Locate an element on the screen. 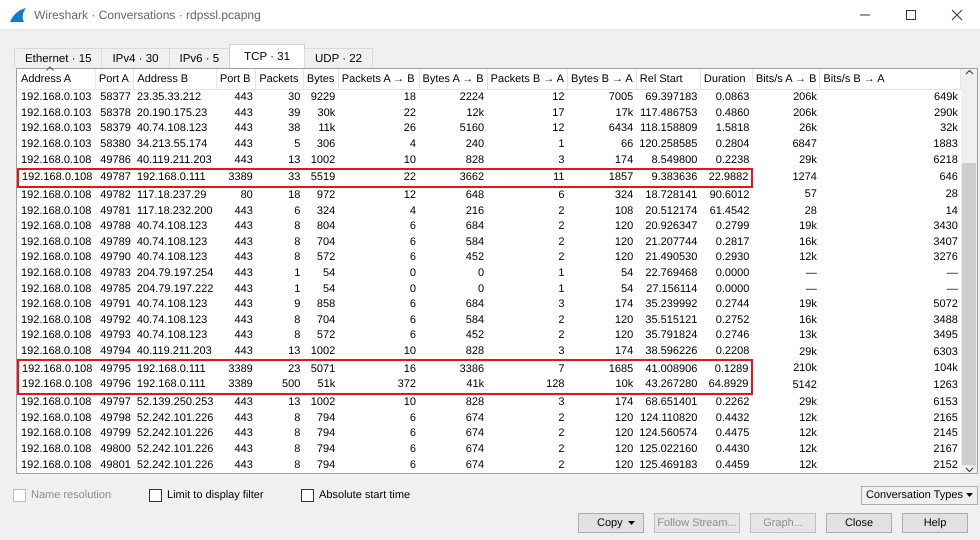 This screenshot has height=540, width=980. column-header: Port B is located at coordinates (236, 79).